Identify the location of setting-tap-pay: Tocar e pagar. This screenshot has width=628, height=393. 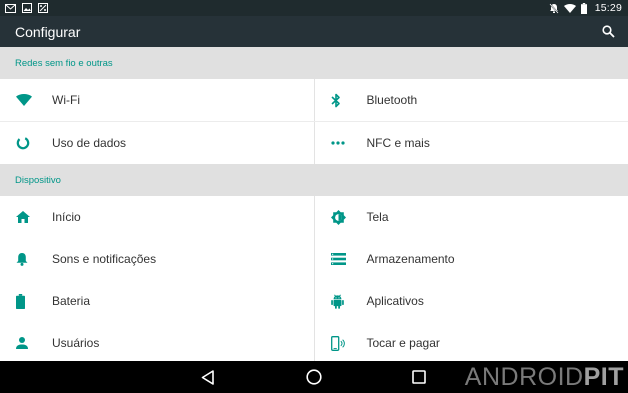
(471, 343).